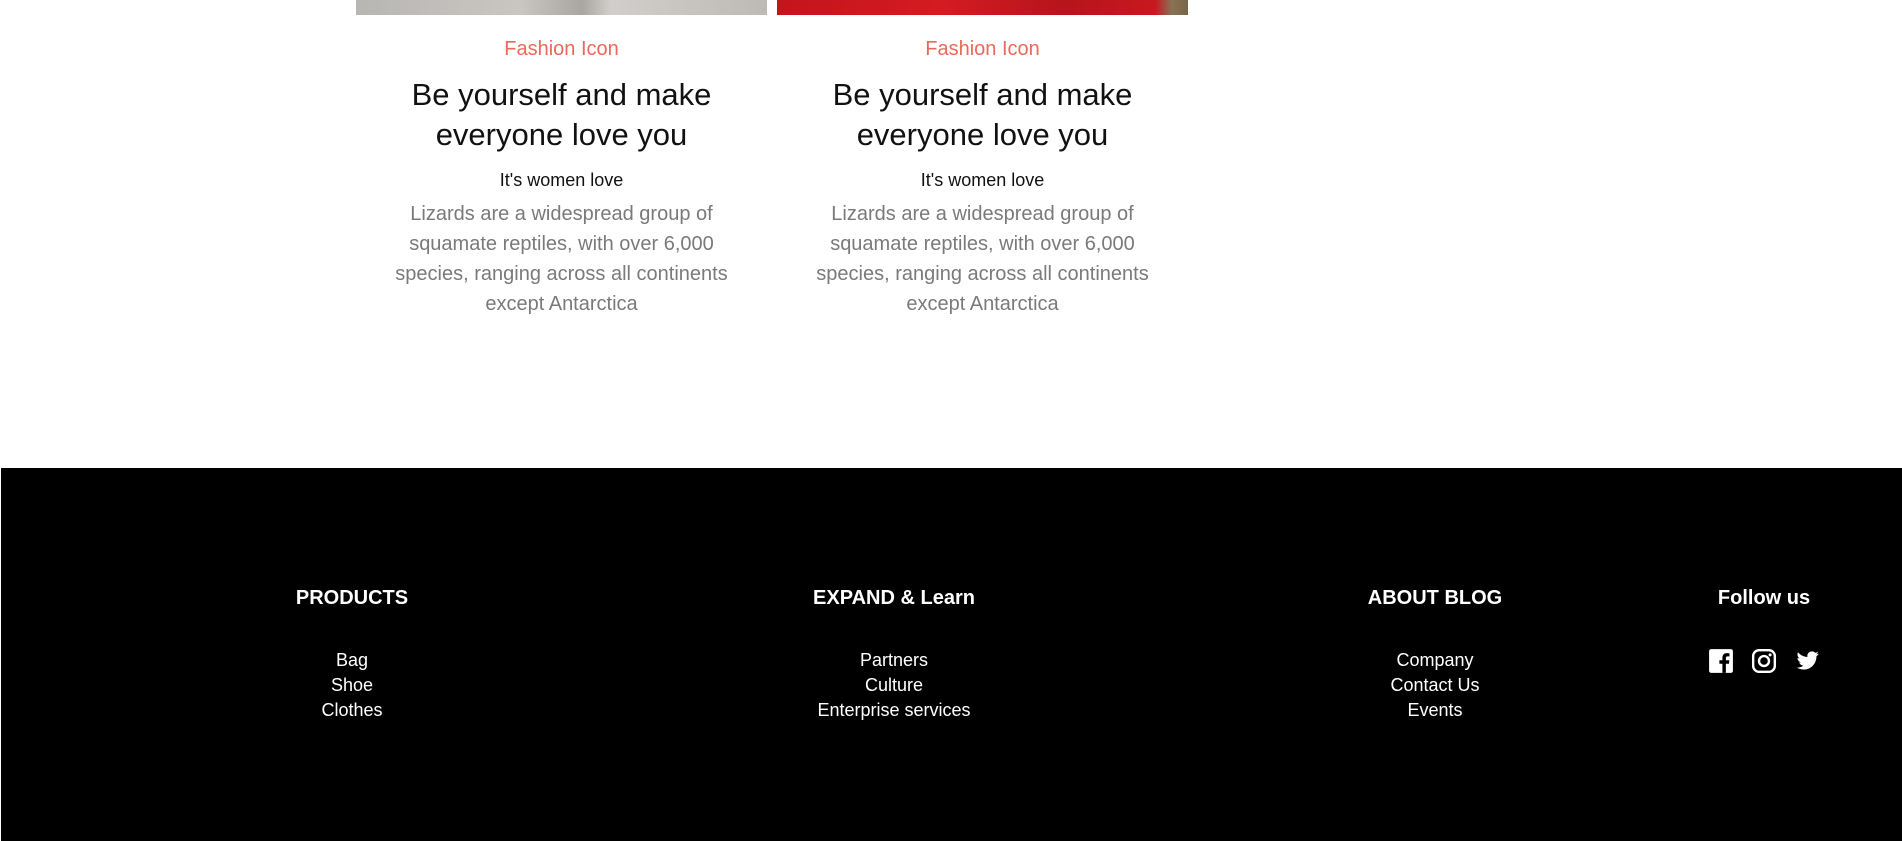  What do you see at coordinates (1721, 661) in the screenshot?
I see `facebook-icon` at bounding box center [1721, 661].